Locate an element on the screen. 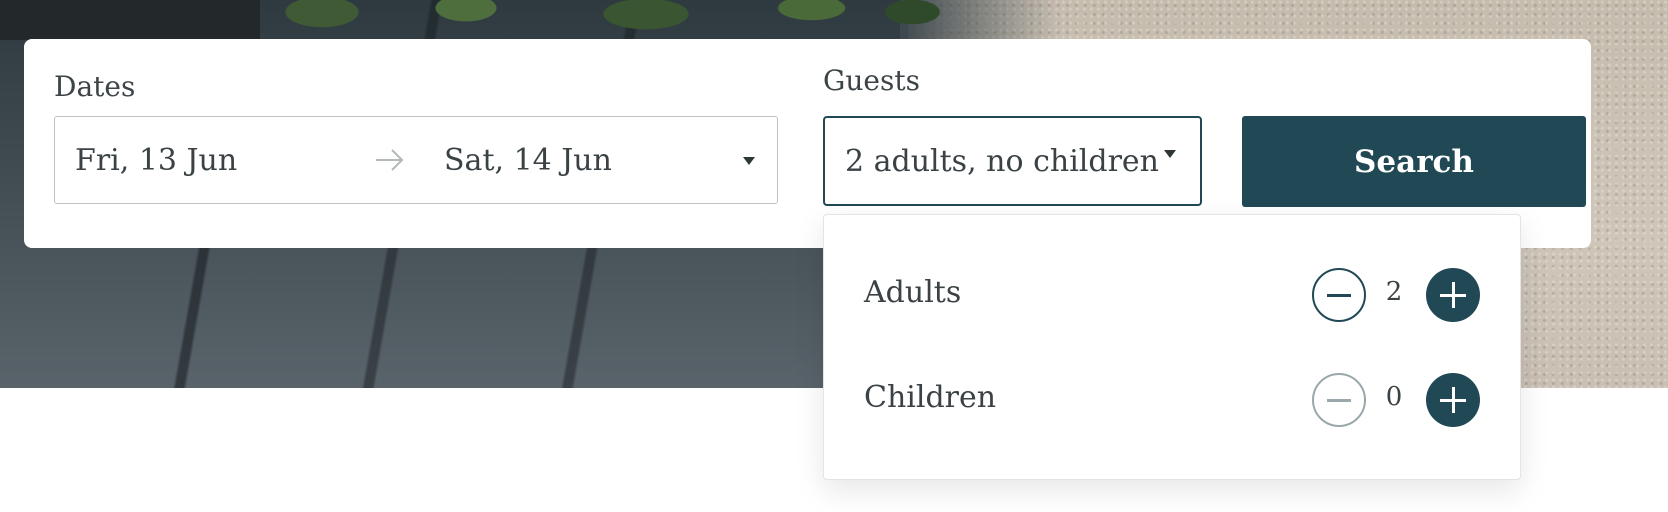 The height and width of the screenshot is (512, 1668). children-decrement-button is located at coordinates (1339, 400).